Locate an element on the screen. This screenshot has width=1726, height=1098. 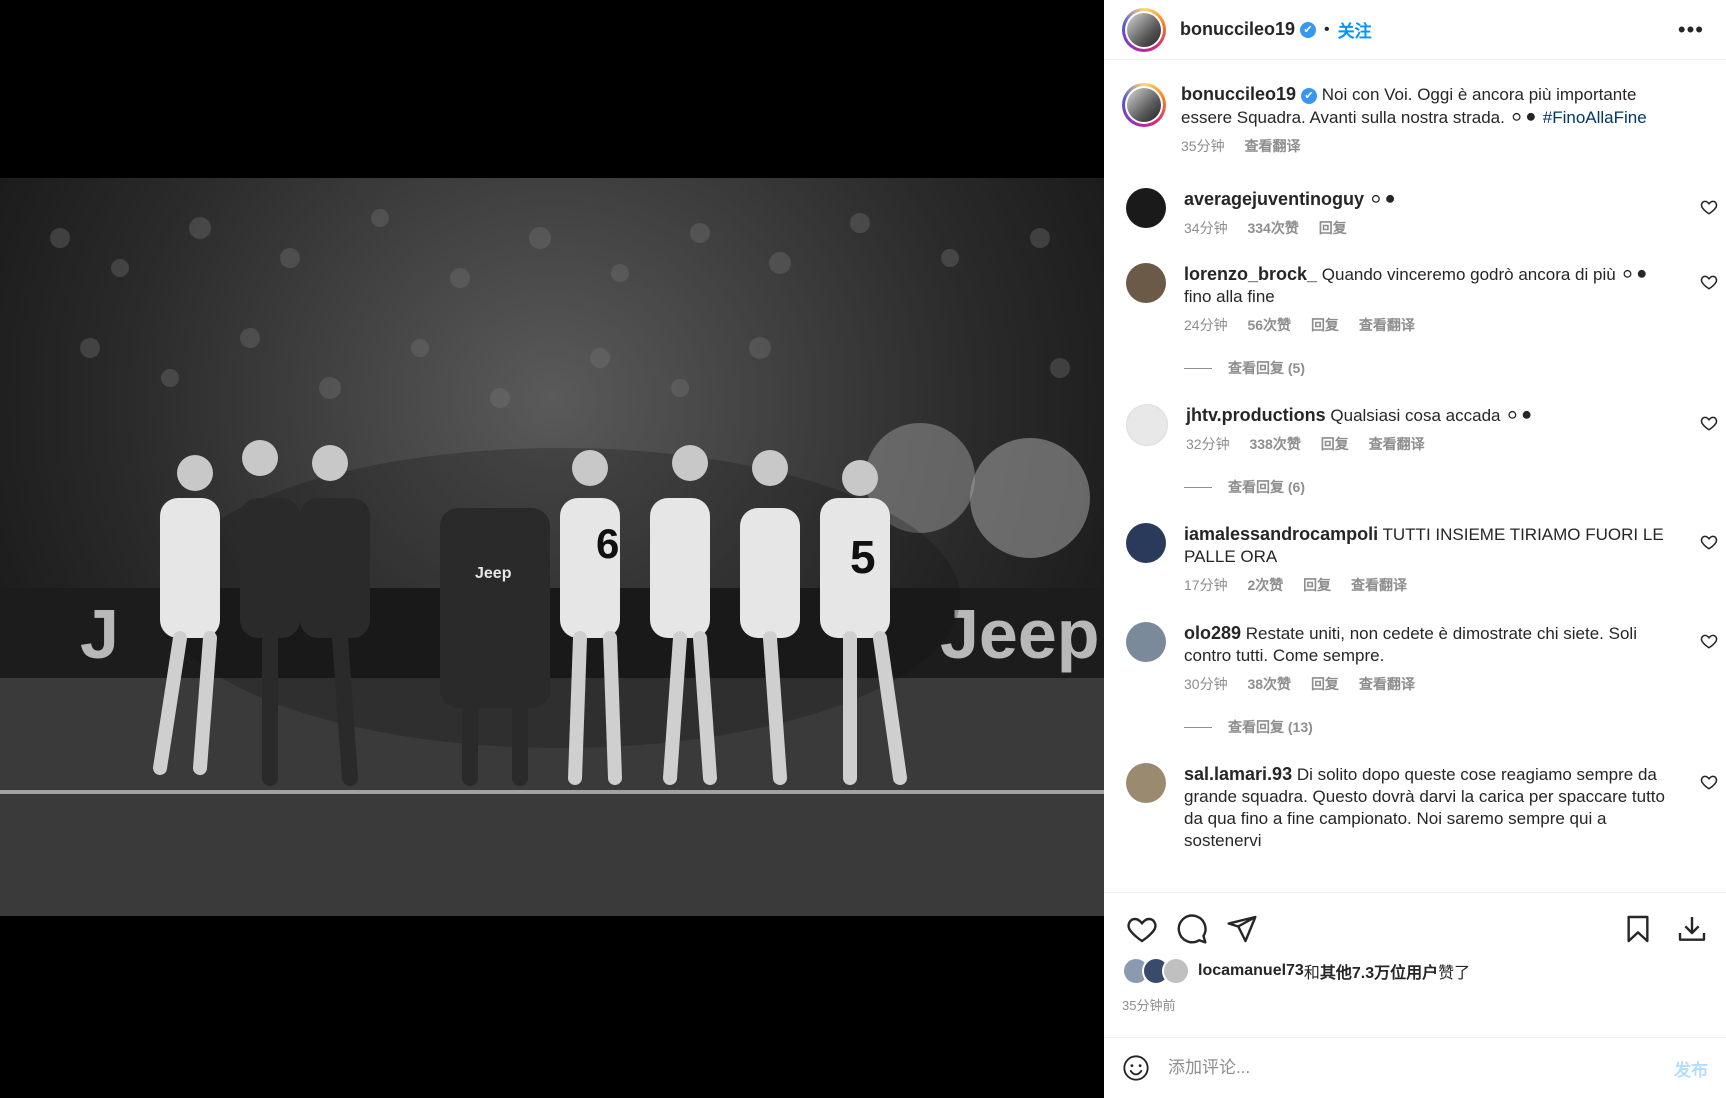
author-avatar is located at coordinates (1144, 29).